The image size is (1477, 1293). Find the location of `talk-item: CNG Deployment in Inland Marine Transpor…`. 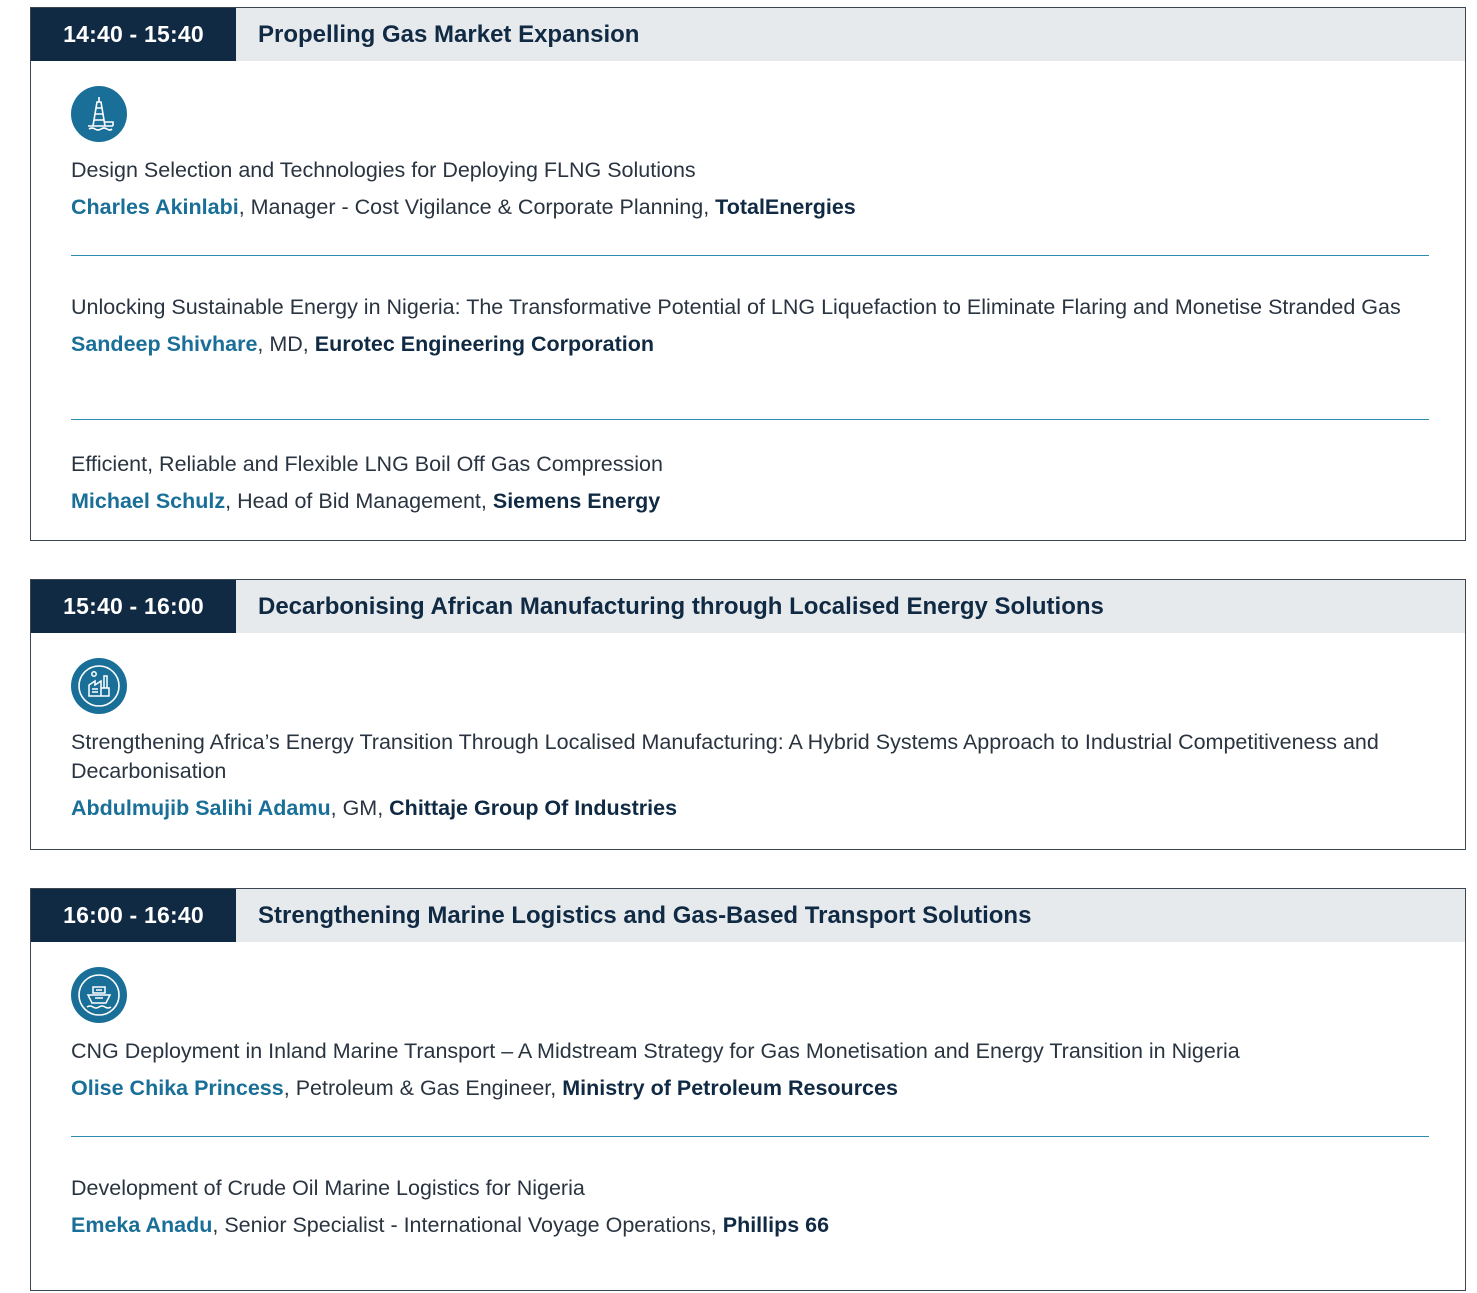

talk-item: CNG Deployment in Inland Marine Transpor… is located at coordinates (751, 1070).